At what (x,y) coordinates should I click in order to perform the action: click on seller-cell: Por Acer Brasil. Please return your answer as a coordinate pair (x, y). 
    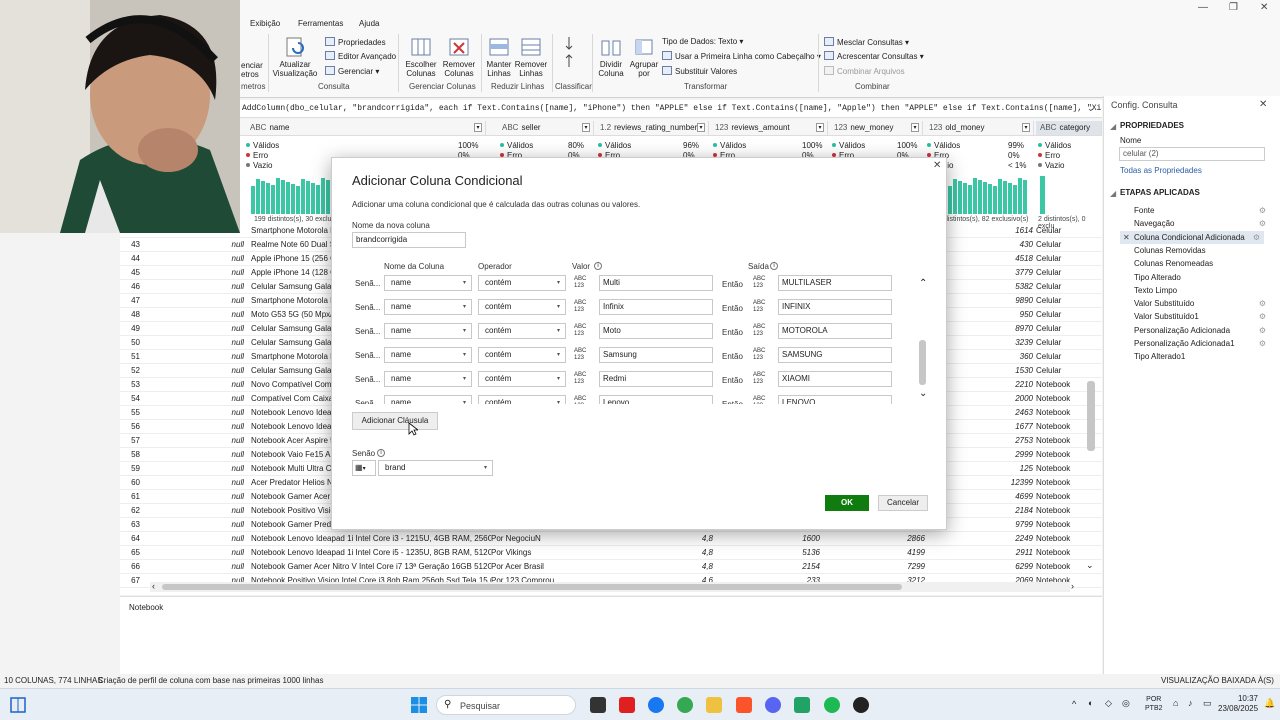
    Looking at the image, I should click on (539, 567).